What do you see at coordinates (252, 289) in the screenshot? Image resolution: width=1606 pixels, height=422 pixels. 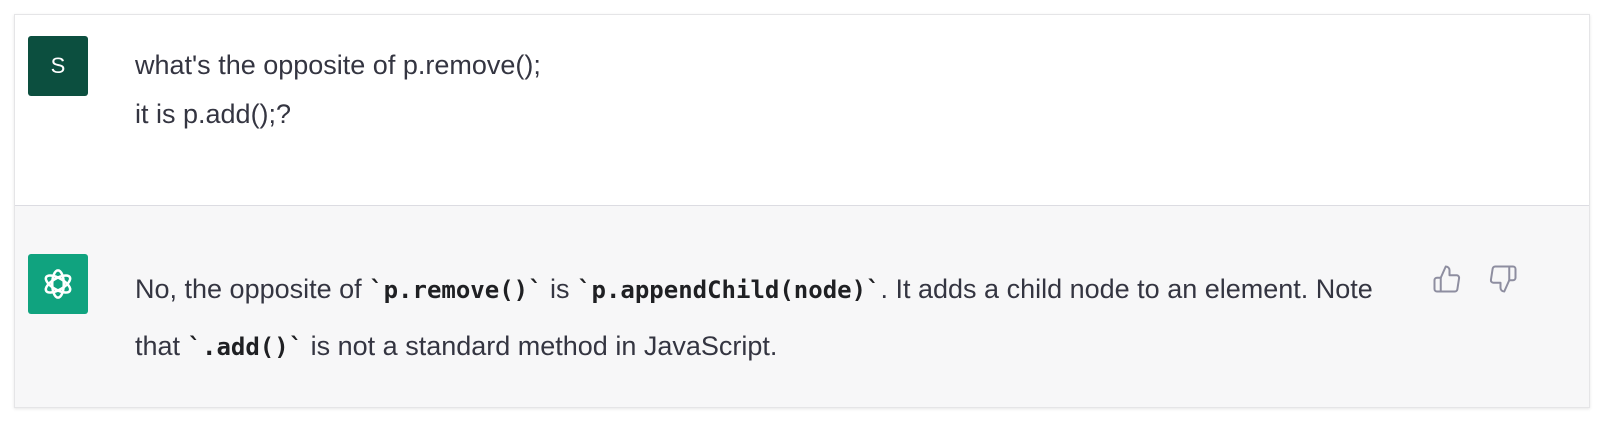 I see `assistant-text-segment: No, the opposite of` at bounding box center [252, 289].